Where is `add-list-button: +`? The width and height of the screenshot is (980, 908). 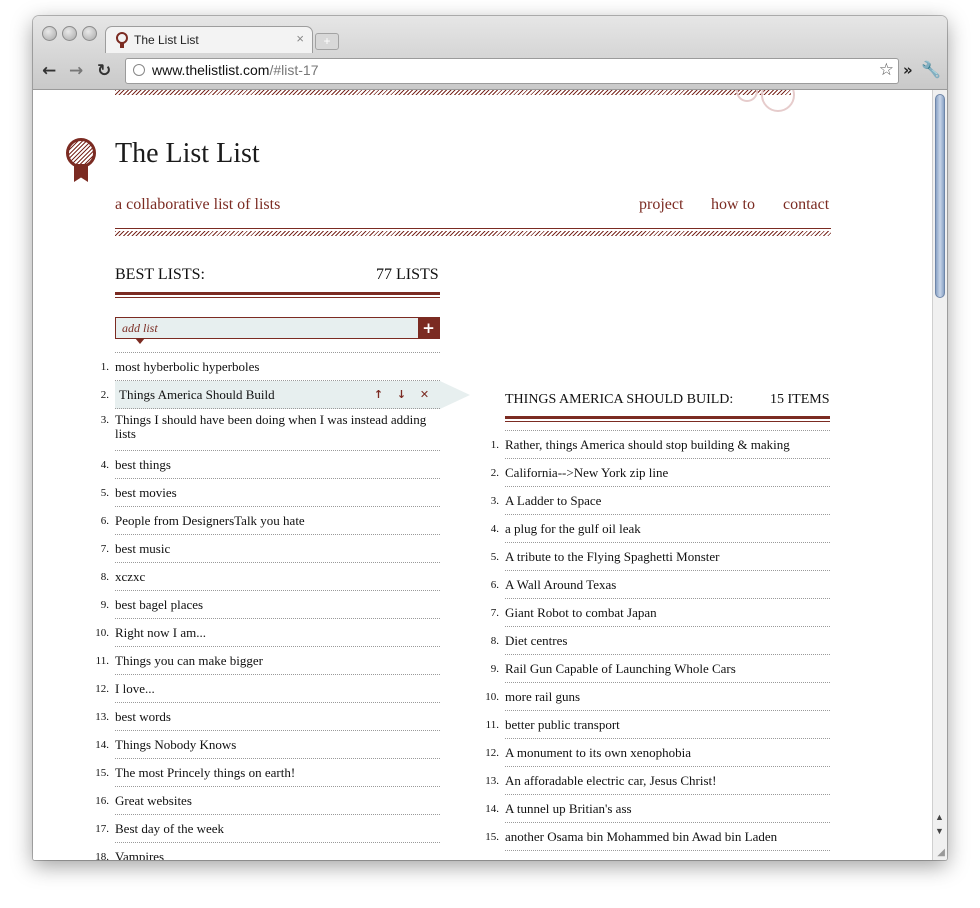 add-list-button: + is located at coordinates (428, 328).